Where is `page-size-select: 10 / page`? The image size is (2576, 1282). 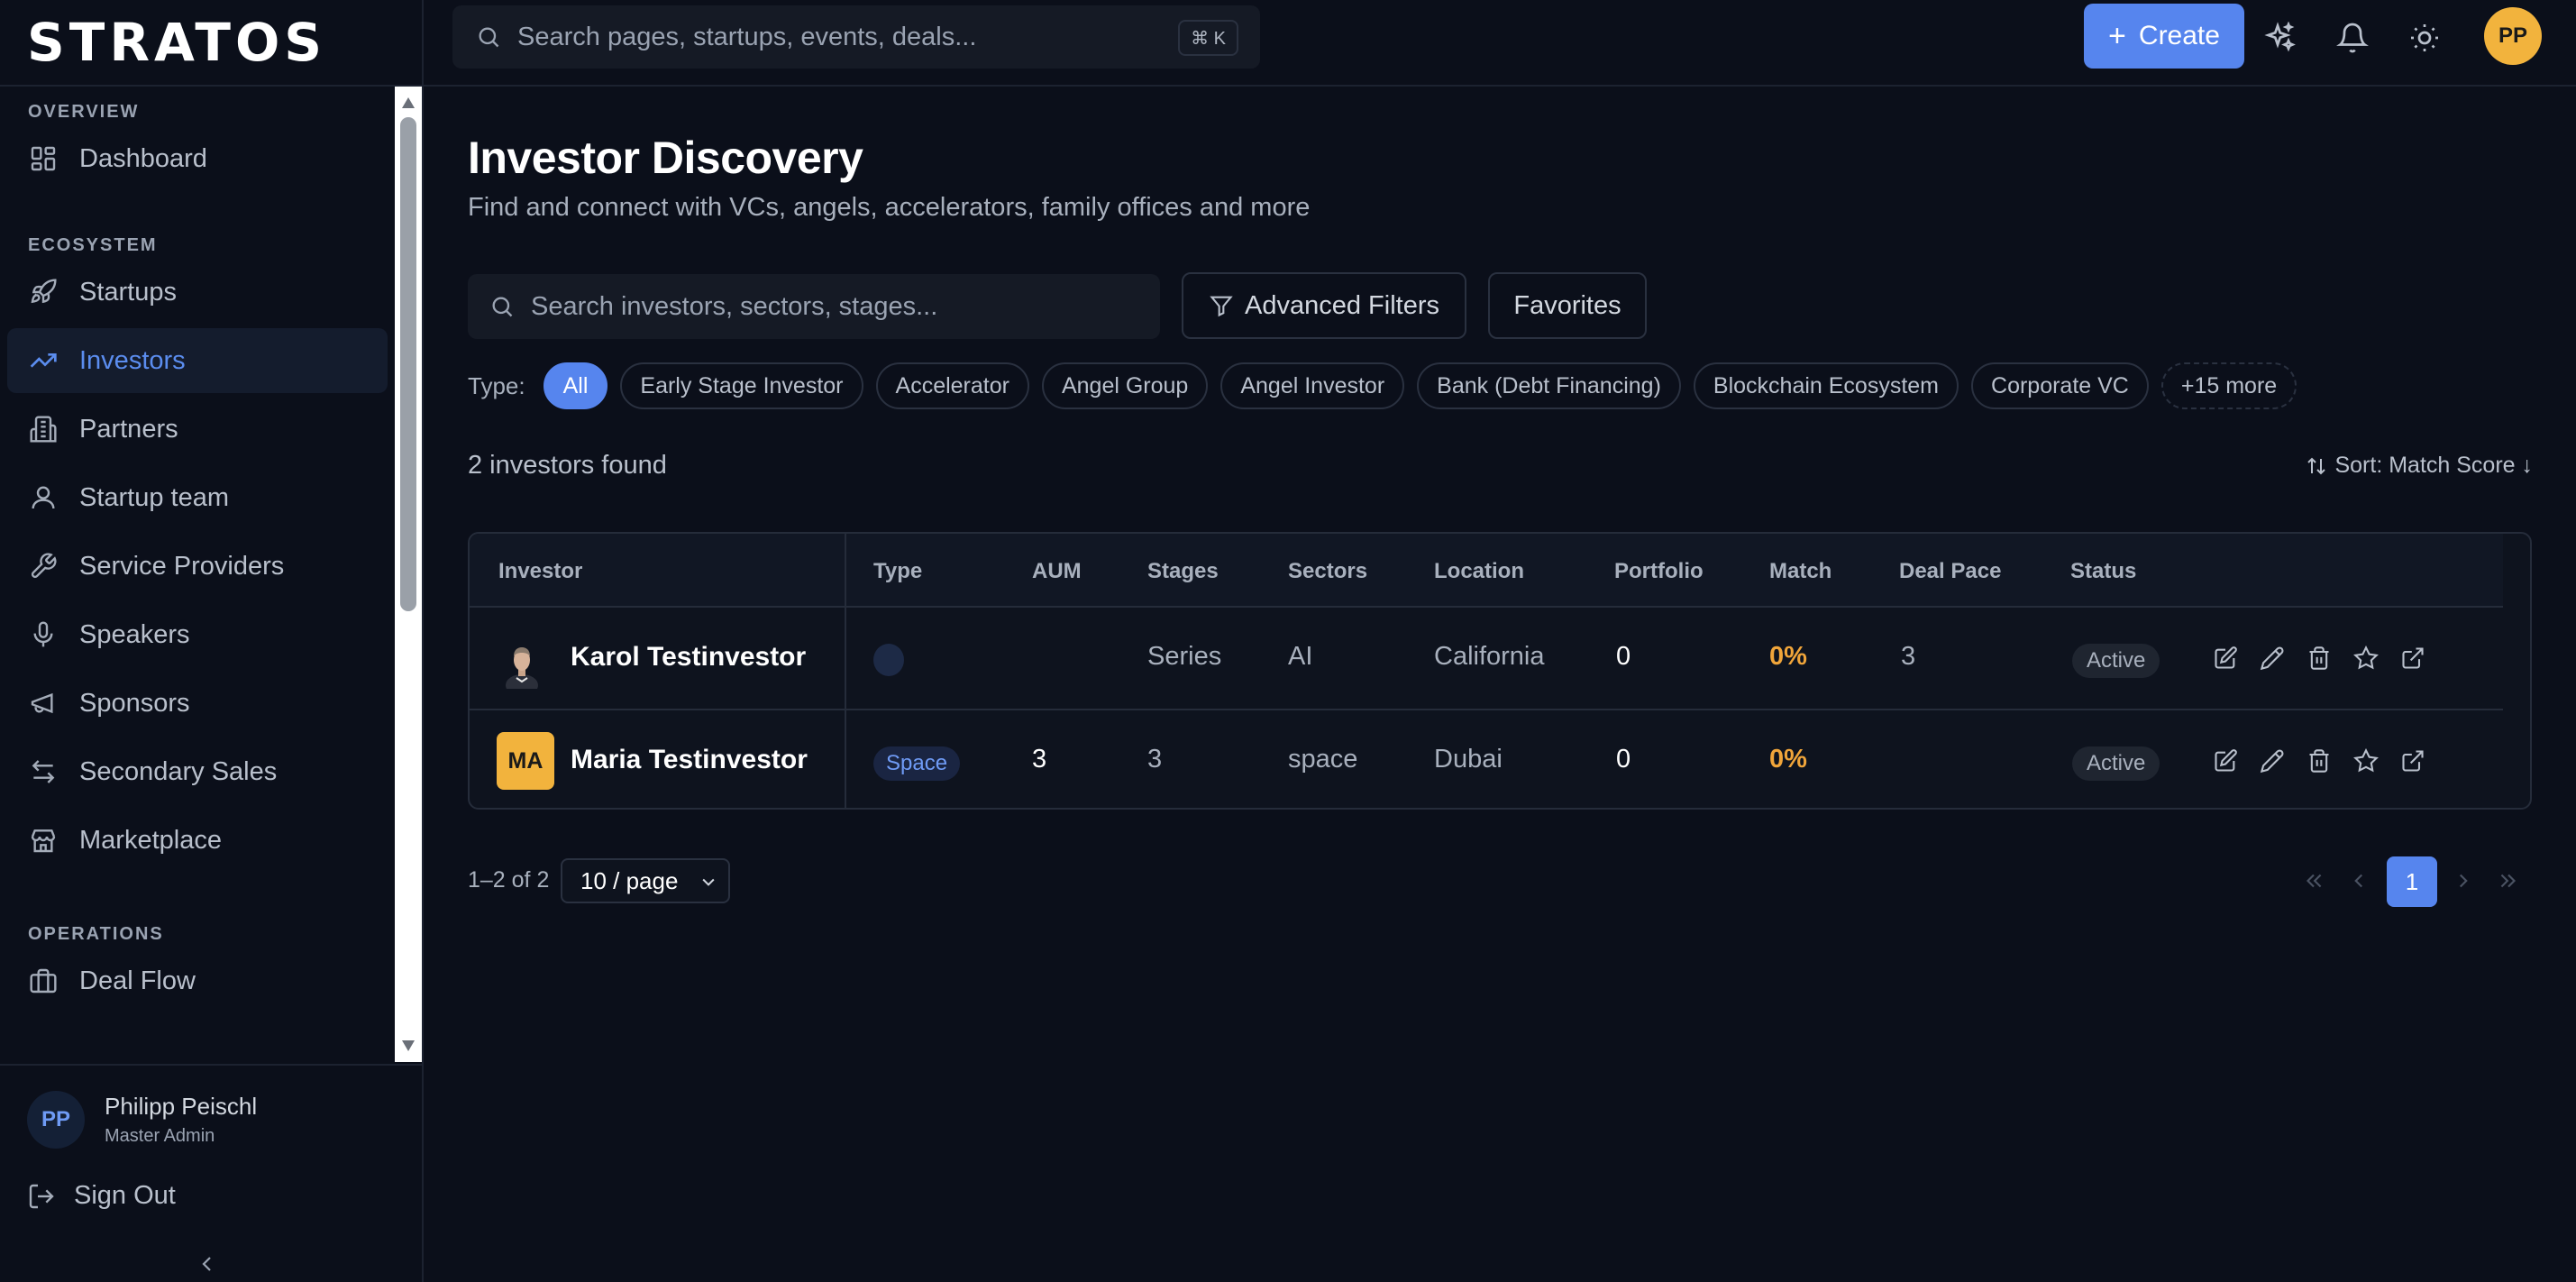 page-size-select: 10 / page is located at coordinates (645, 880).